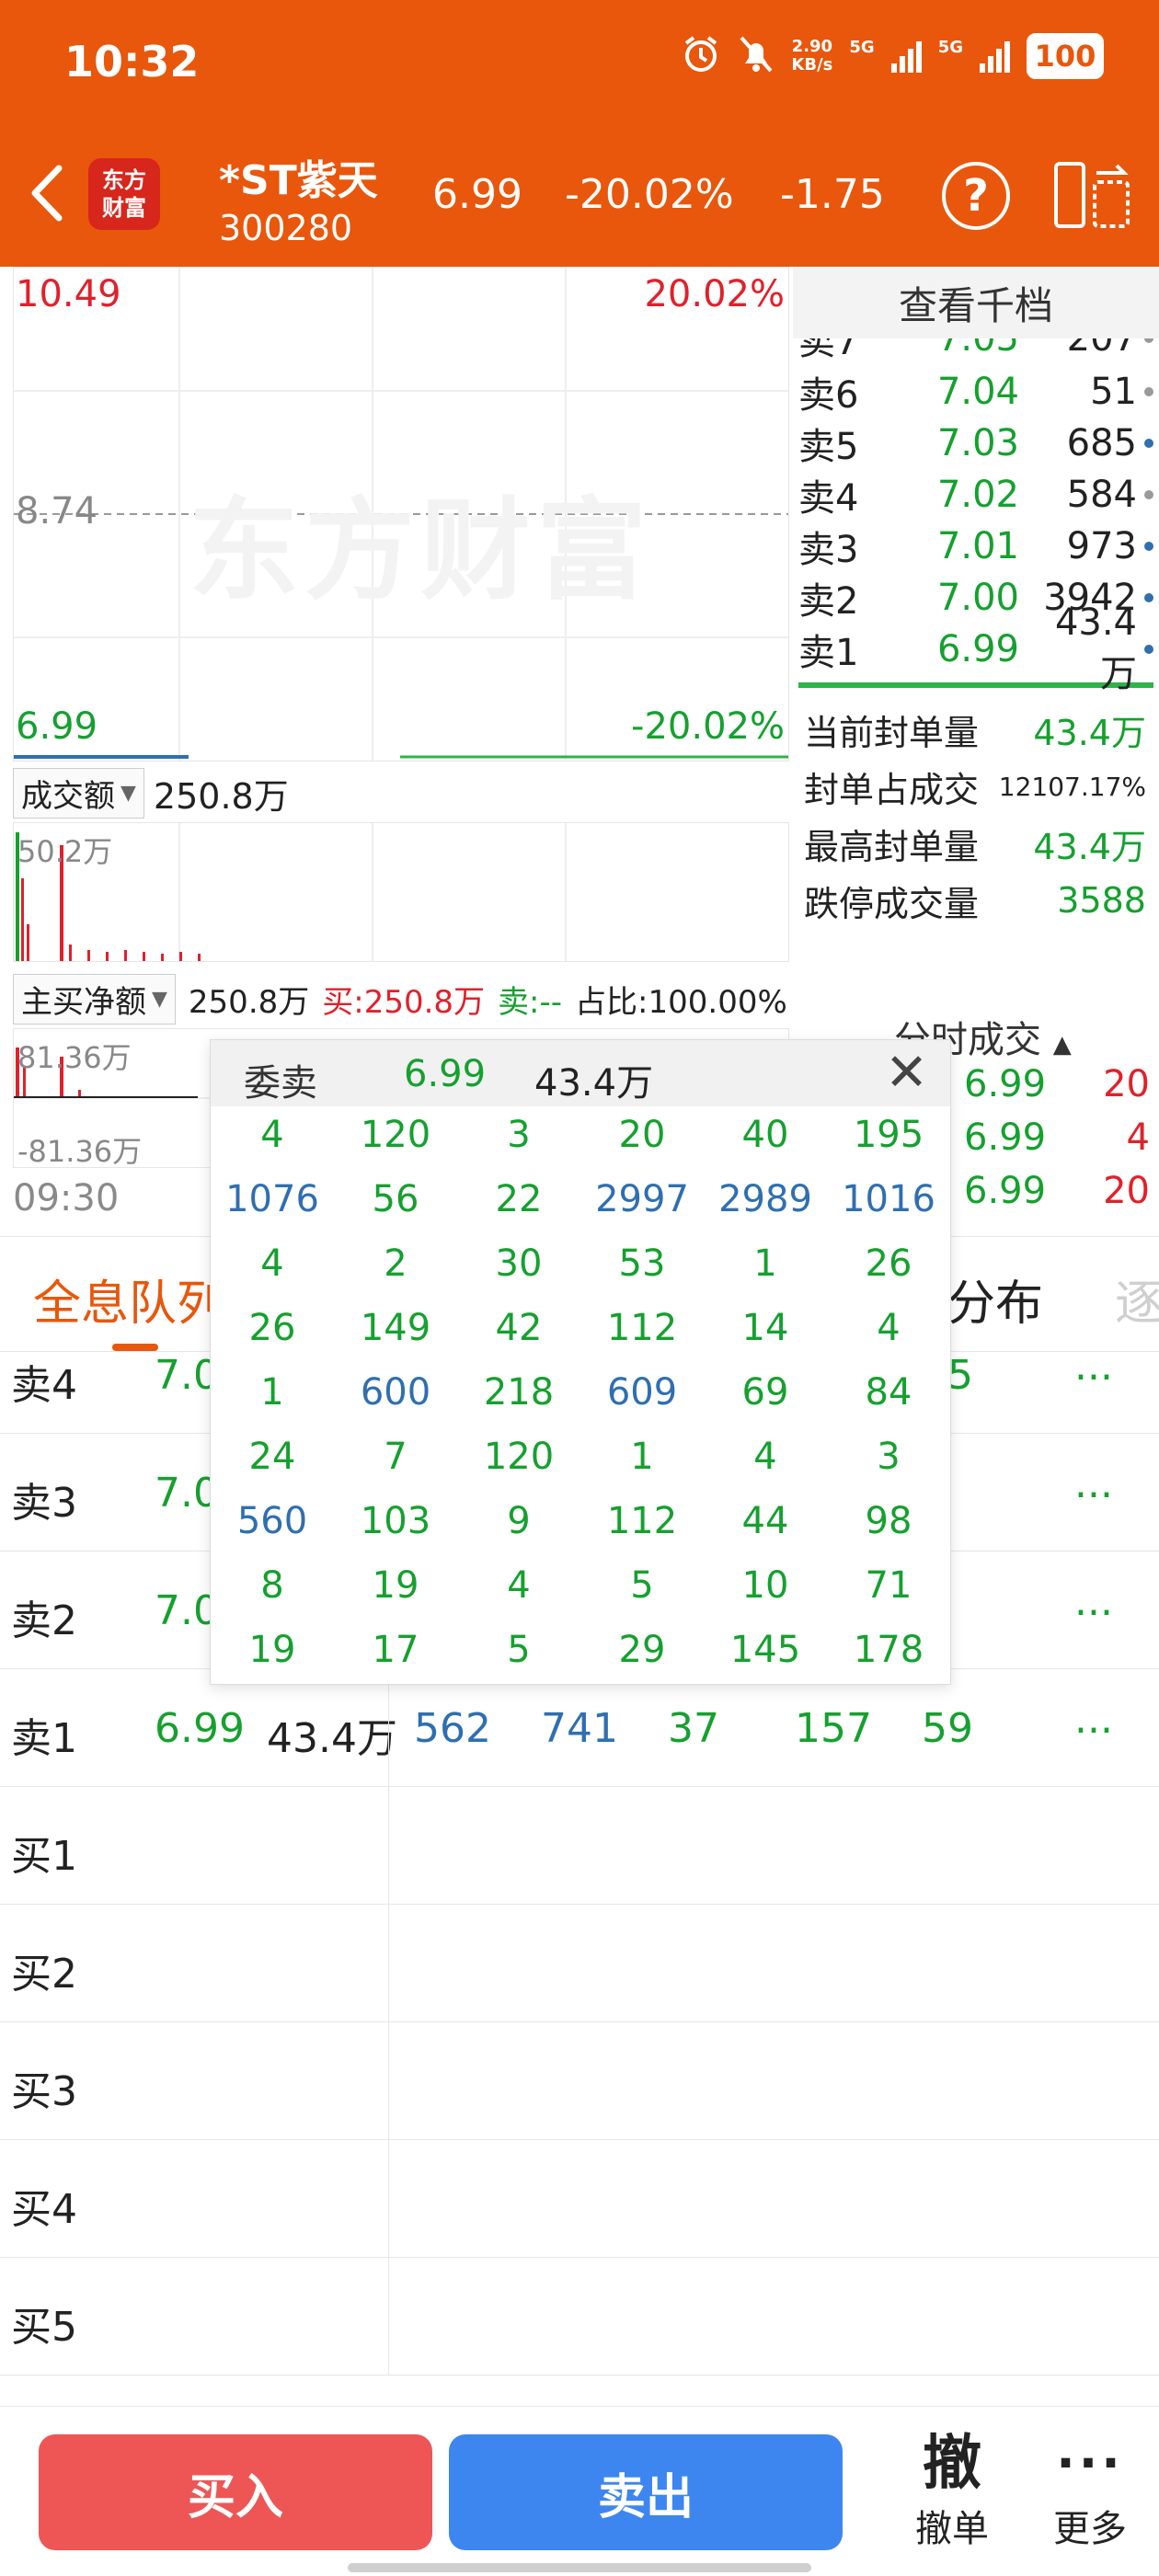  Describe the element at coordinates (828, 395) in the screenshot. I see `ob-label: 卖6` at that location.